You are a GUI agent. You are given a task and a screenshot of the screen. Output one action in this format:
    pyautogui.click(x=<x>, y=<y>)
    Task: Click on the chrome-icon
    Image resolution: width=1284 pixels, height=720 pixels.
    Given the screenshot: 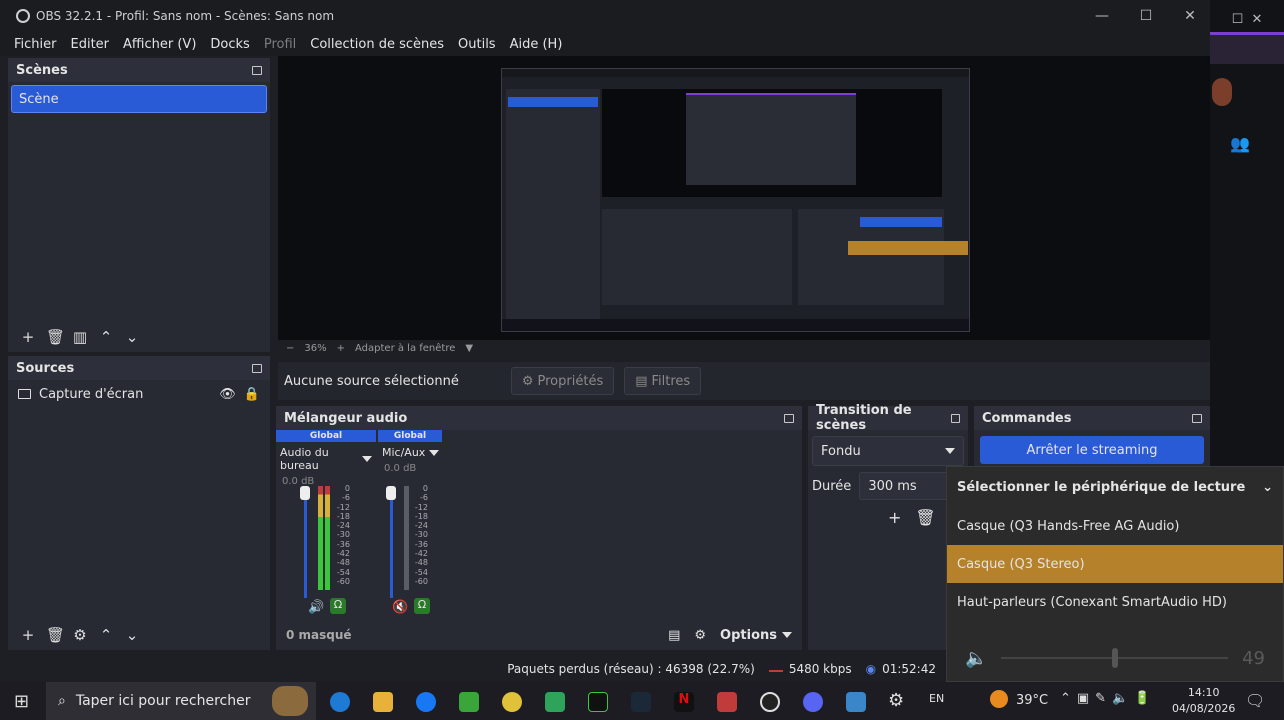 What is the action you would take?
    pyautogui.click(x=512, y=702)
    